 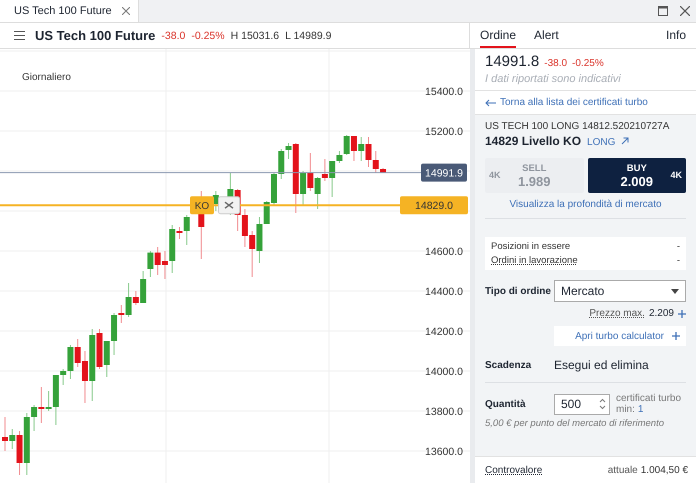 I want to click on max-price-value: 2.209, so click(x=661, y=313).